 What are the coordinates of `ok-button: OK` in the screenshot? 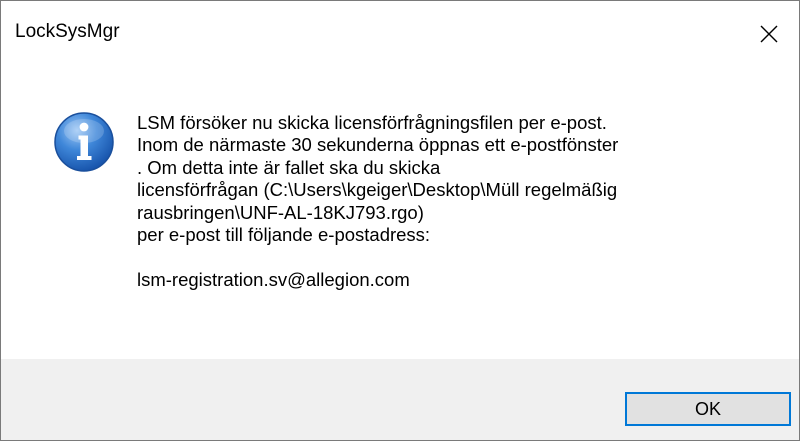 It's located at (708, 409).